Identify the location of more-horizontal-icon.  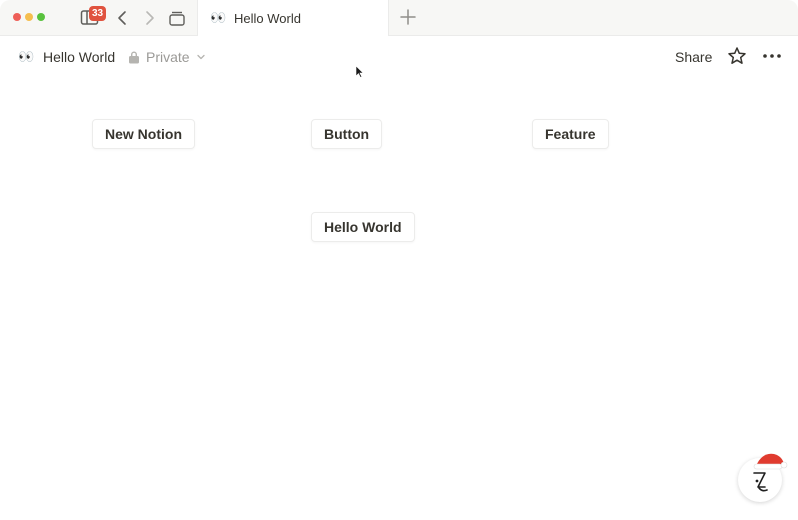
(772, 56).